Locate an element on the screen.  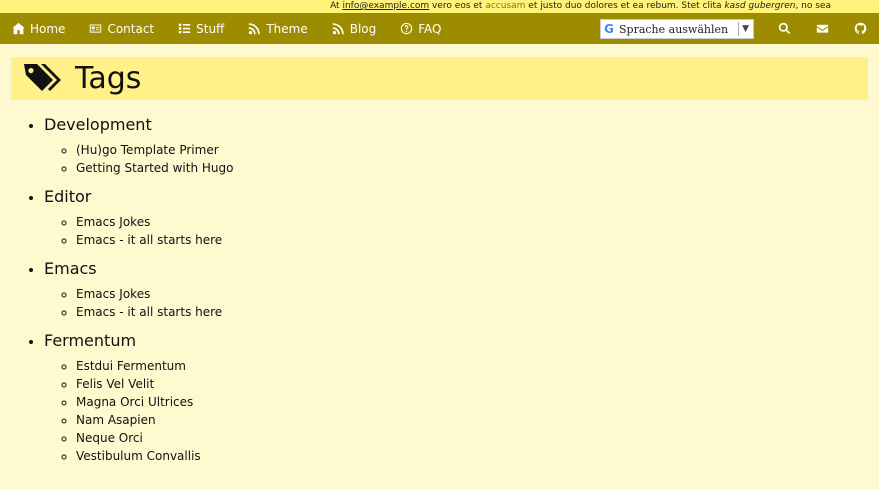
nav-blog-label: Blog is located at coordinates (363, 28).